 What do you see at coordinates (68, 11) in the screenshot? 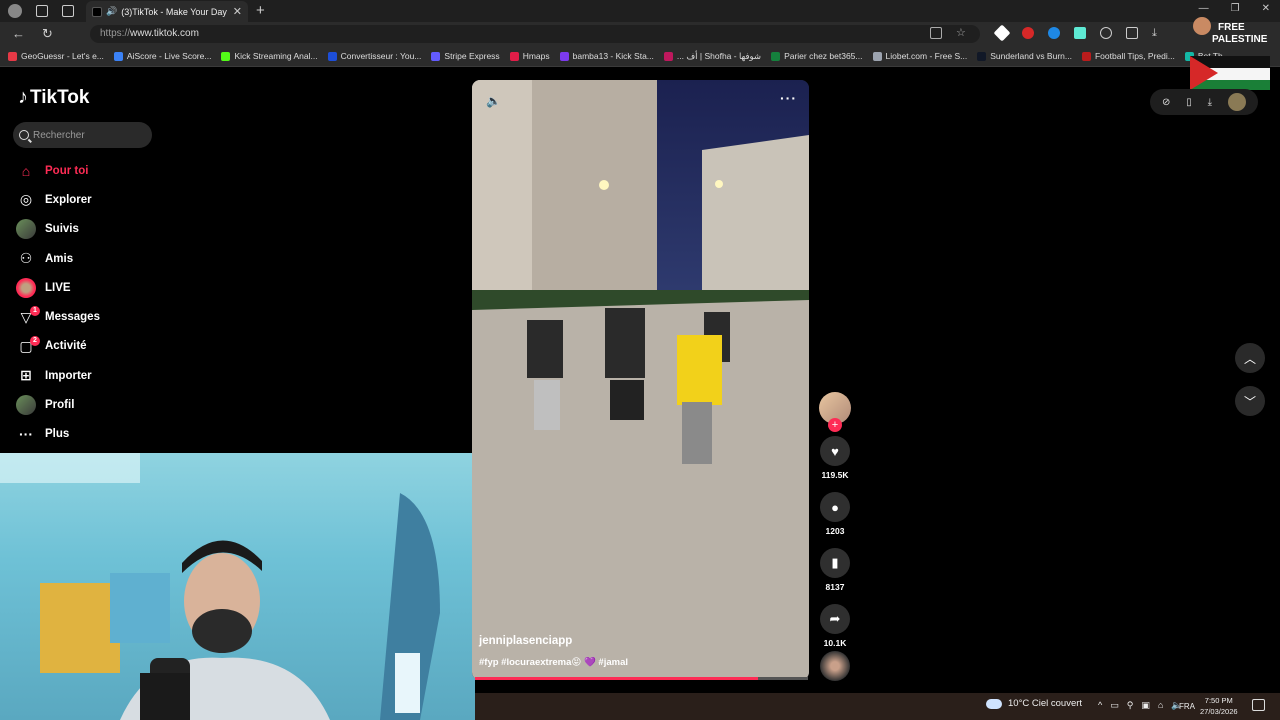
I see `tab-actions-icon` at bounding box center [68, 11].